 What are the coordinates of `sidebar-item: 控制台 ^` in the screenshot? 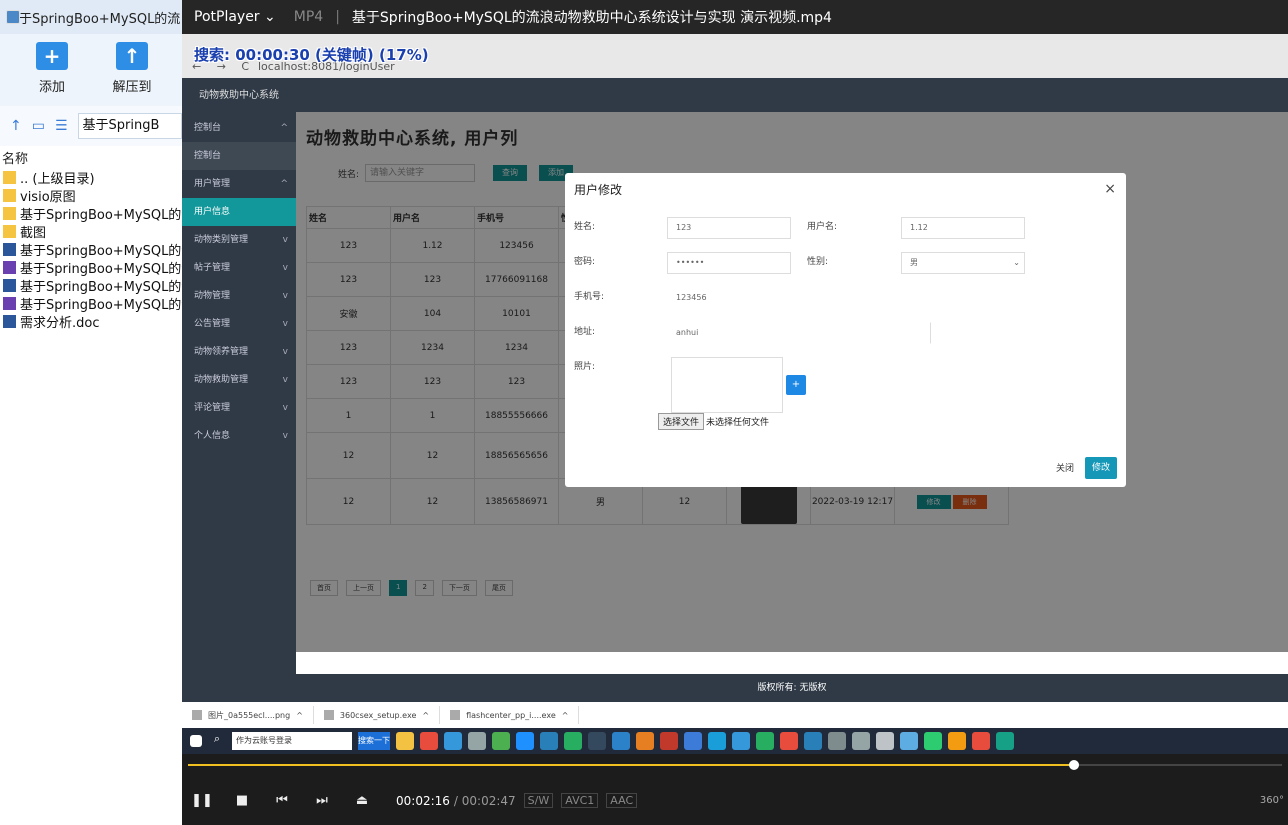 It's located at (239, 128).